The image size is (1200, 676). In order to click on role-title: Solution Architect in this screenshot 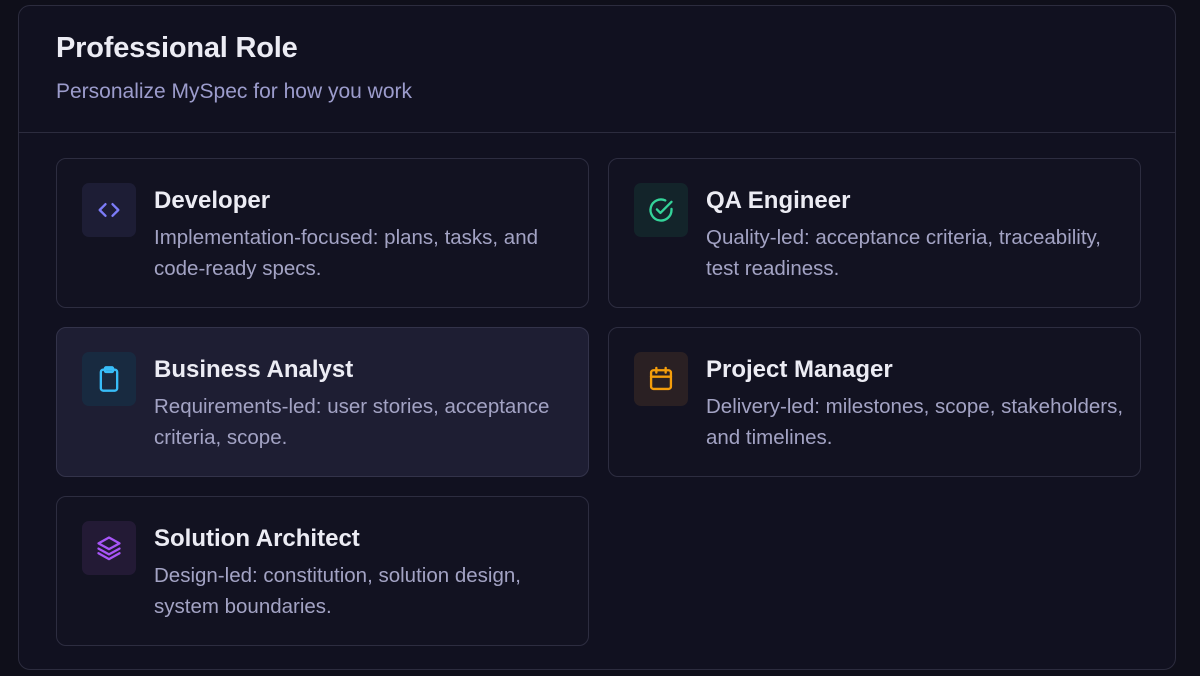, I will do `click(257, 538)`.